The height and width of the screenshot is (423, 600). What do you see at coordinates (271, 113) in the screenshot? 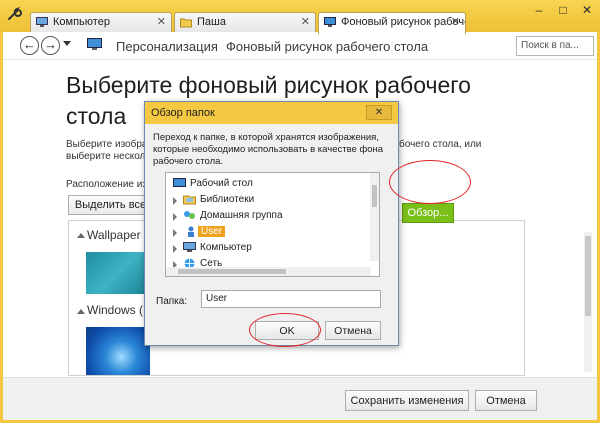
I see `dialog-title: Обзор папок` at bounding box center [271, 113].